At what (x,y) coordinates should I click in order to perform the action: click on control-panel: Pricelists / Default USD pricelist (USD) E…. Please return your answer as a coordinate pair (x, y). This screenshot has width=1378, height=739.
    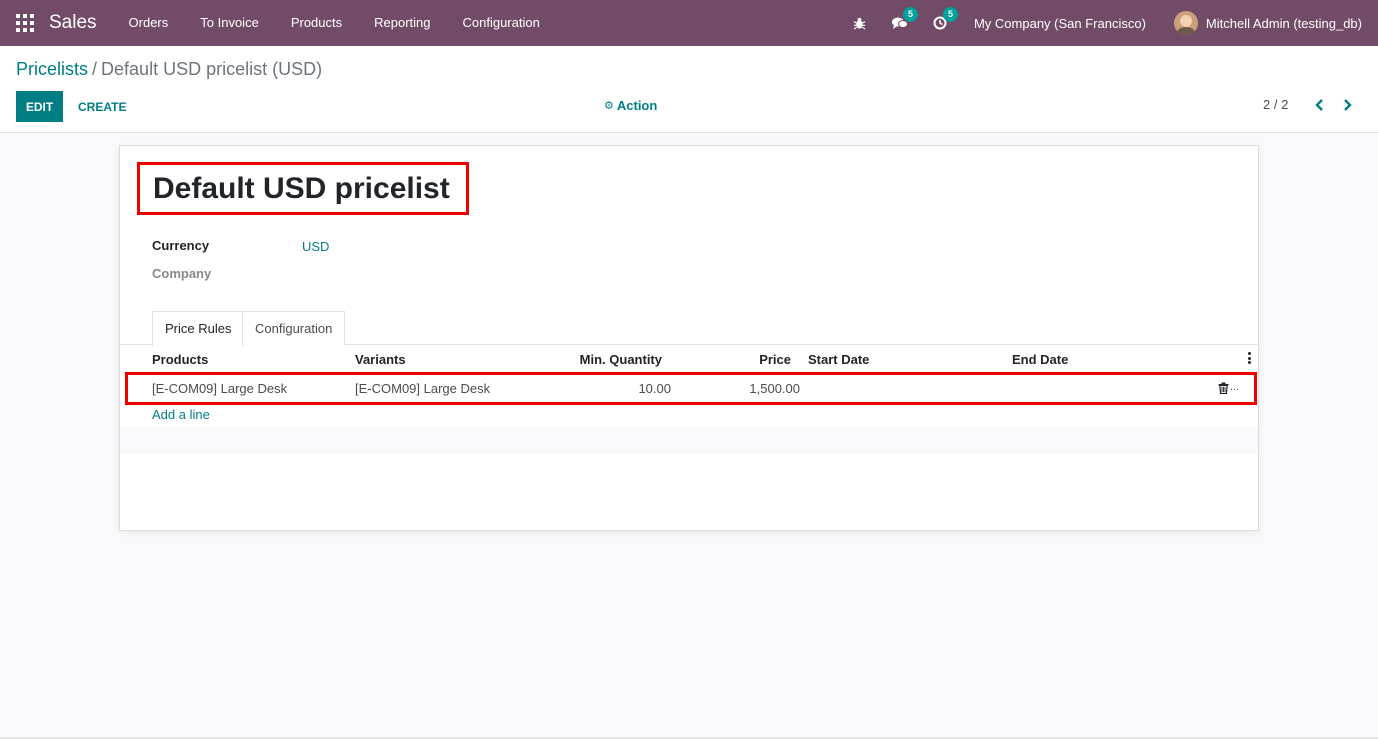
    Looking at the image, I should click on (689, 89).